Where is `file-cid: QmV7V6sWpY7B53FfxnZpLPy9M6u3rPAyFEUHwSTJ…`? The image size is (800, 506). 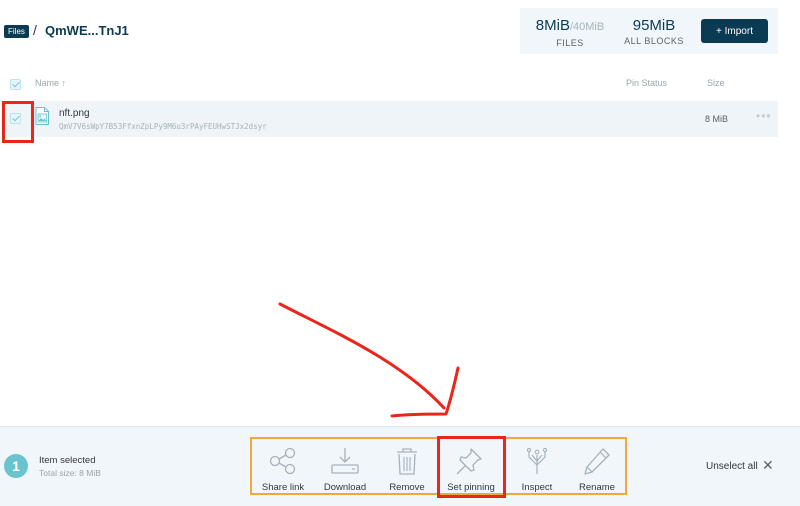 file-cid: QmV7V6sWpY7B53FfxnZpLPy9M6u3rPAyFEUHwSTJ… is located at coordinates (163, 126).